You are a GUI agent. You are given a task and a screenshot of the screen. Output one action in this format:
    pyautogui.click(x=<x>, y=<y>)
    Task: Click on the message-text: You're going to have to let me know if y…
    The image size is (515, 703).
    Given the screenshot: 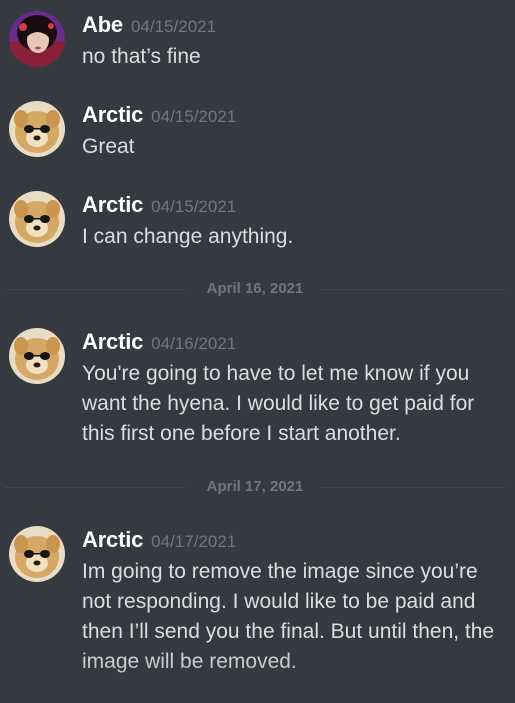 What is the action you would take?
    pyautogui.click(x=278, y=403)
    